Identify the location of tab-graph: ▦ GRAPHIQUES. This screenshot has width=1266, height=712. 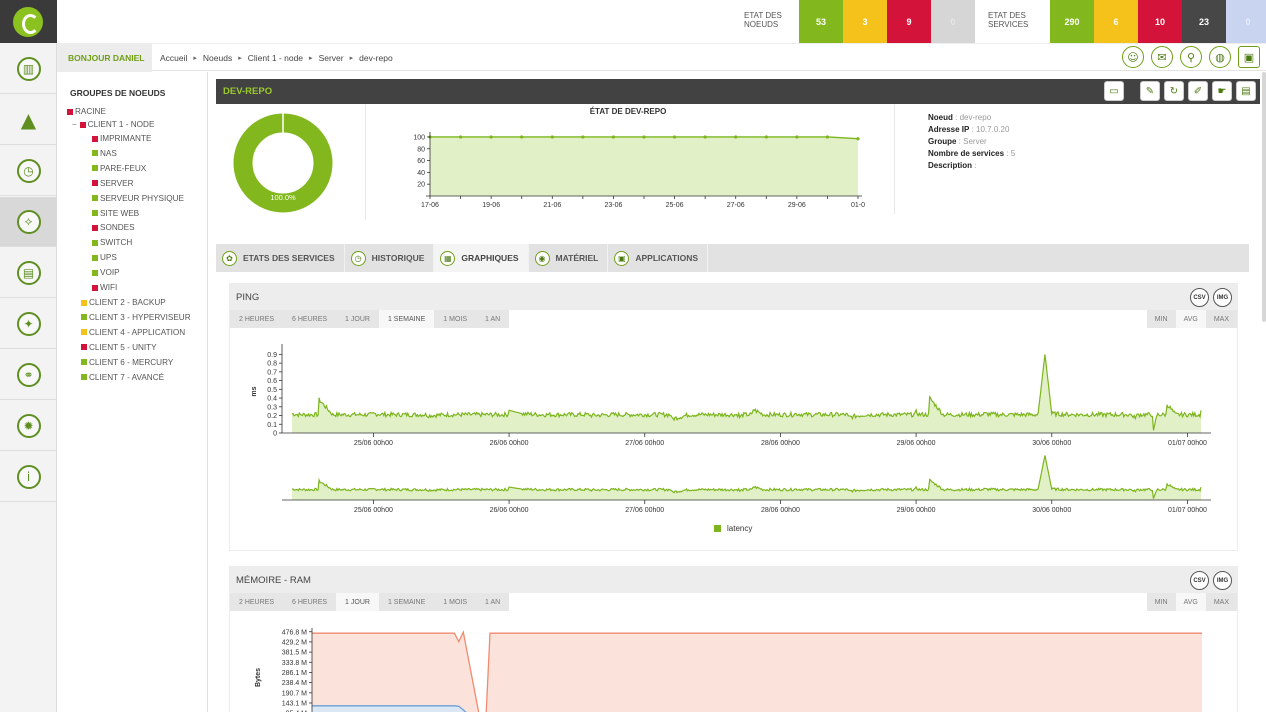
(481, 258).